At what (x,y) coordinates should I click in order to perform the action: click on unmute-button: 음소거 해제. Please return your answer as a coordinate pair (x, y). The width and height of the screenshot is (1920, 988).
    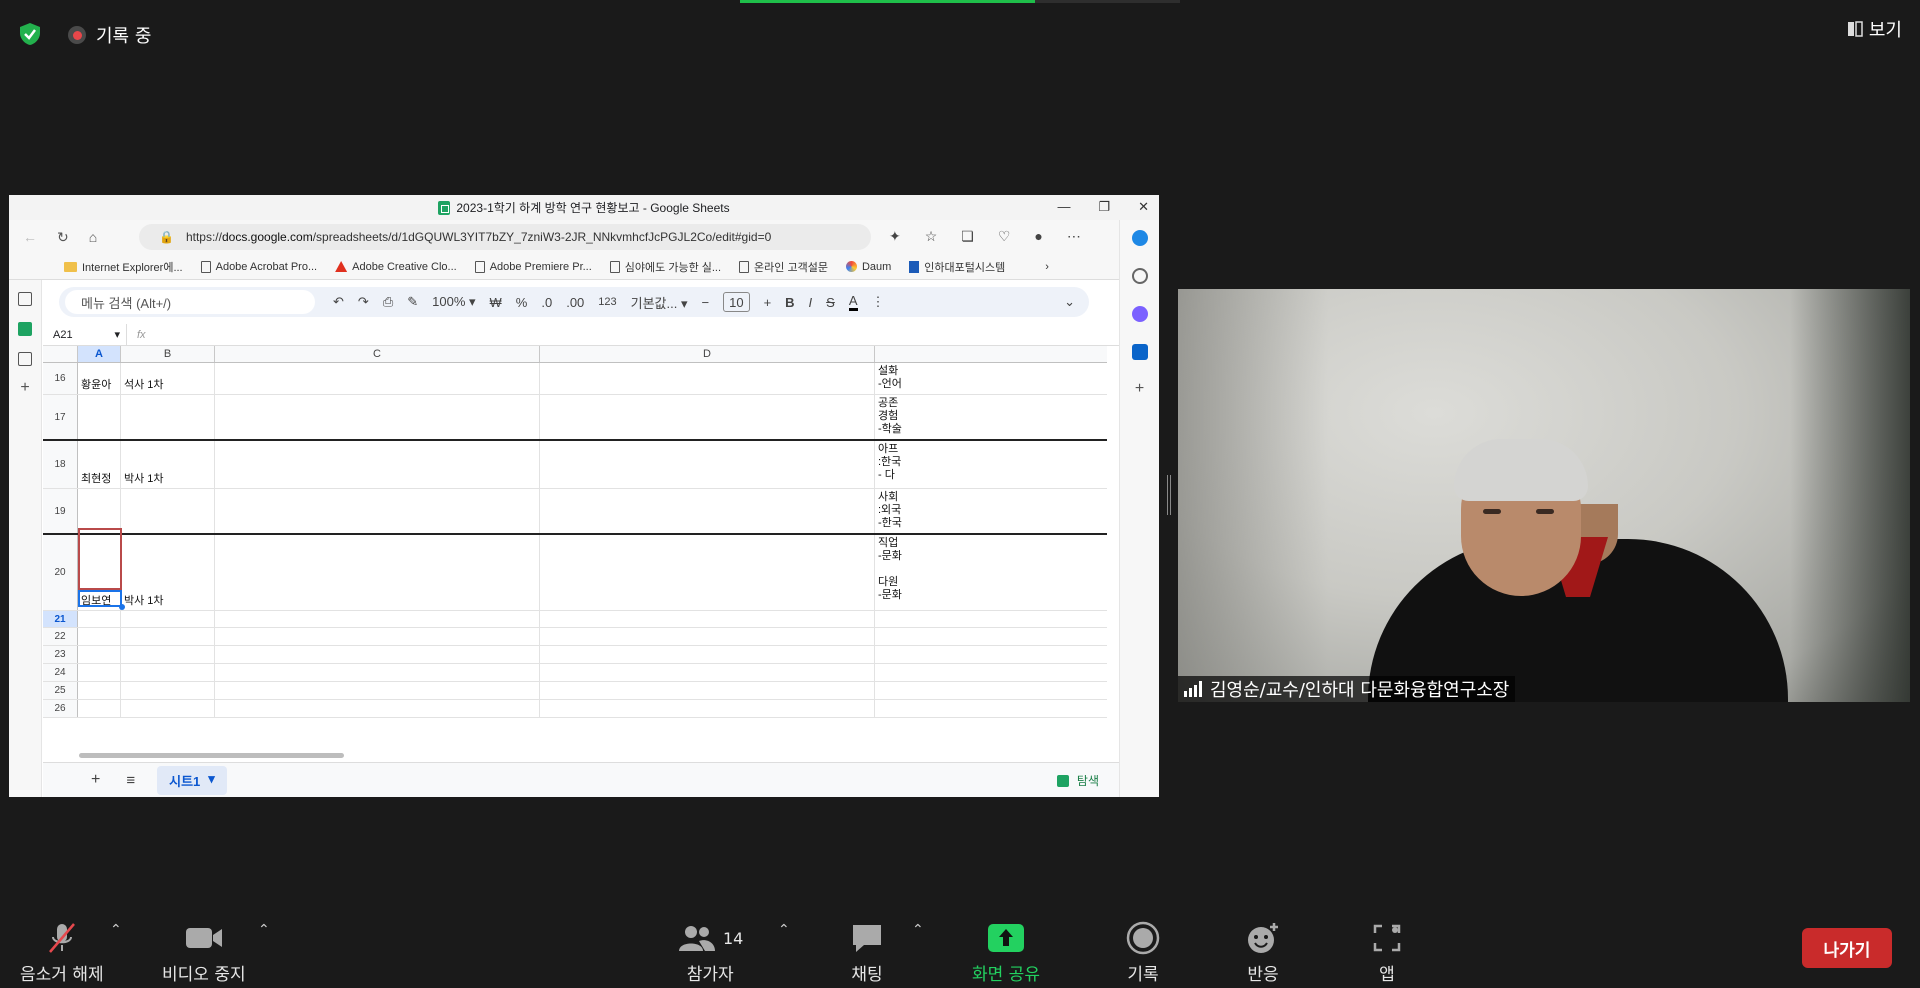
    Looking at the image, I should click on (62, 952).